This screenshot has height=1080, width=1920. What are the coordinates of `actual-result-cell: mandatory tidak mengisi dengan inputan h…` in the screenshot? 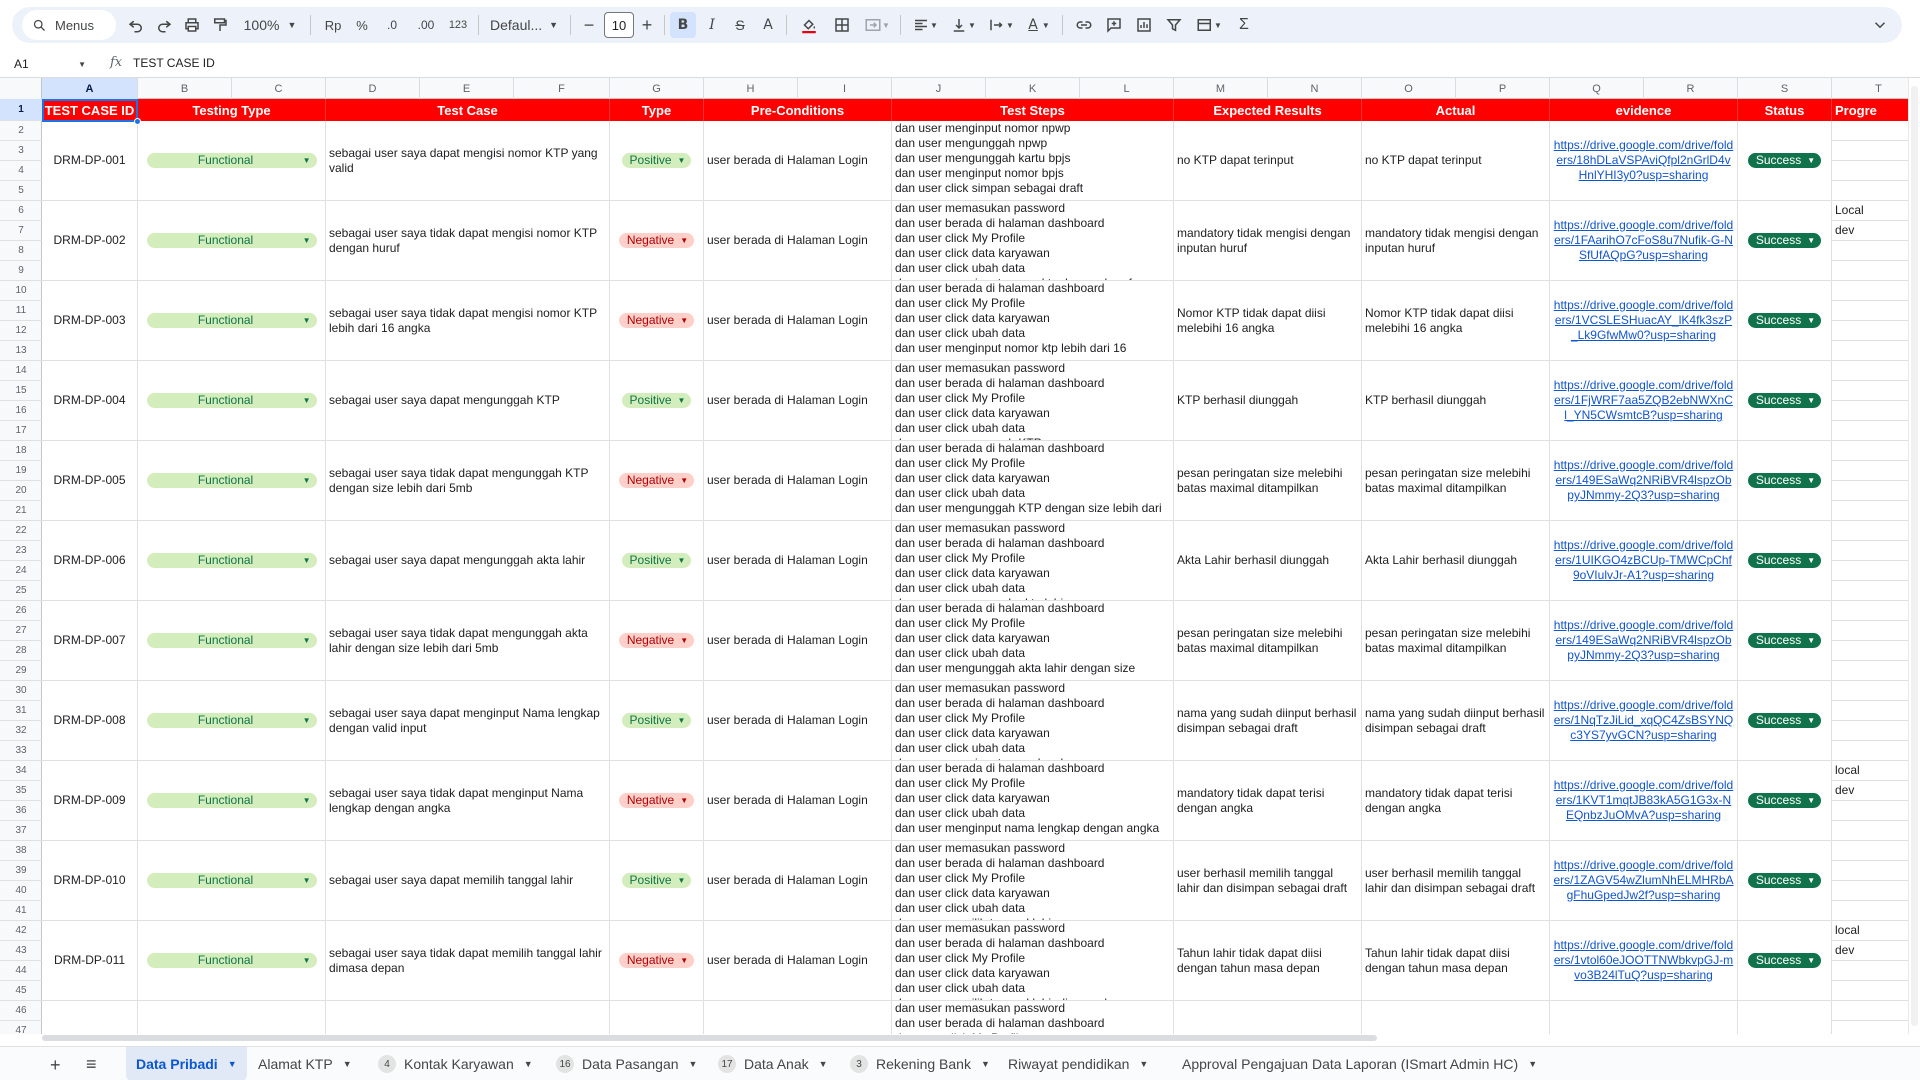 It's located at (1456, 241).